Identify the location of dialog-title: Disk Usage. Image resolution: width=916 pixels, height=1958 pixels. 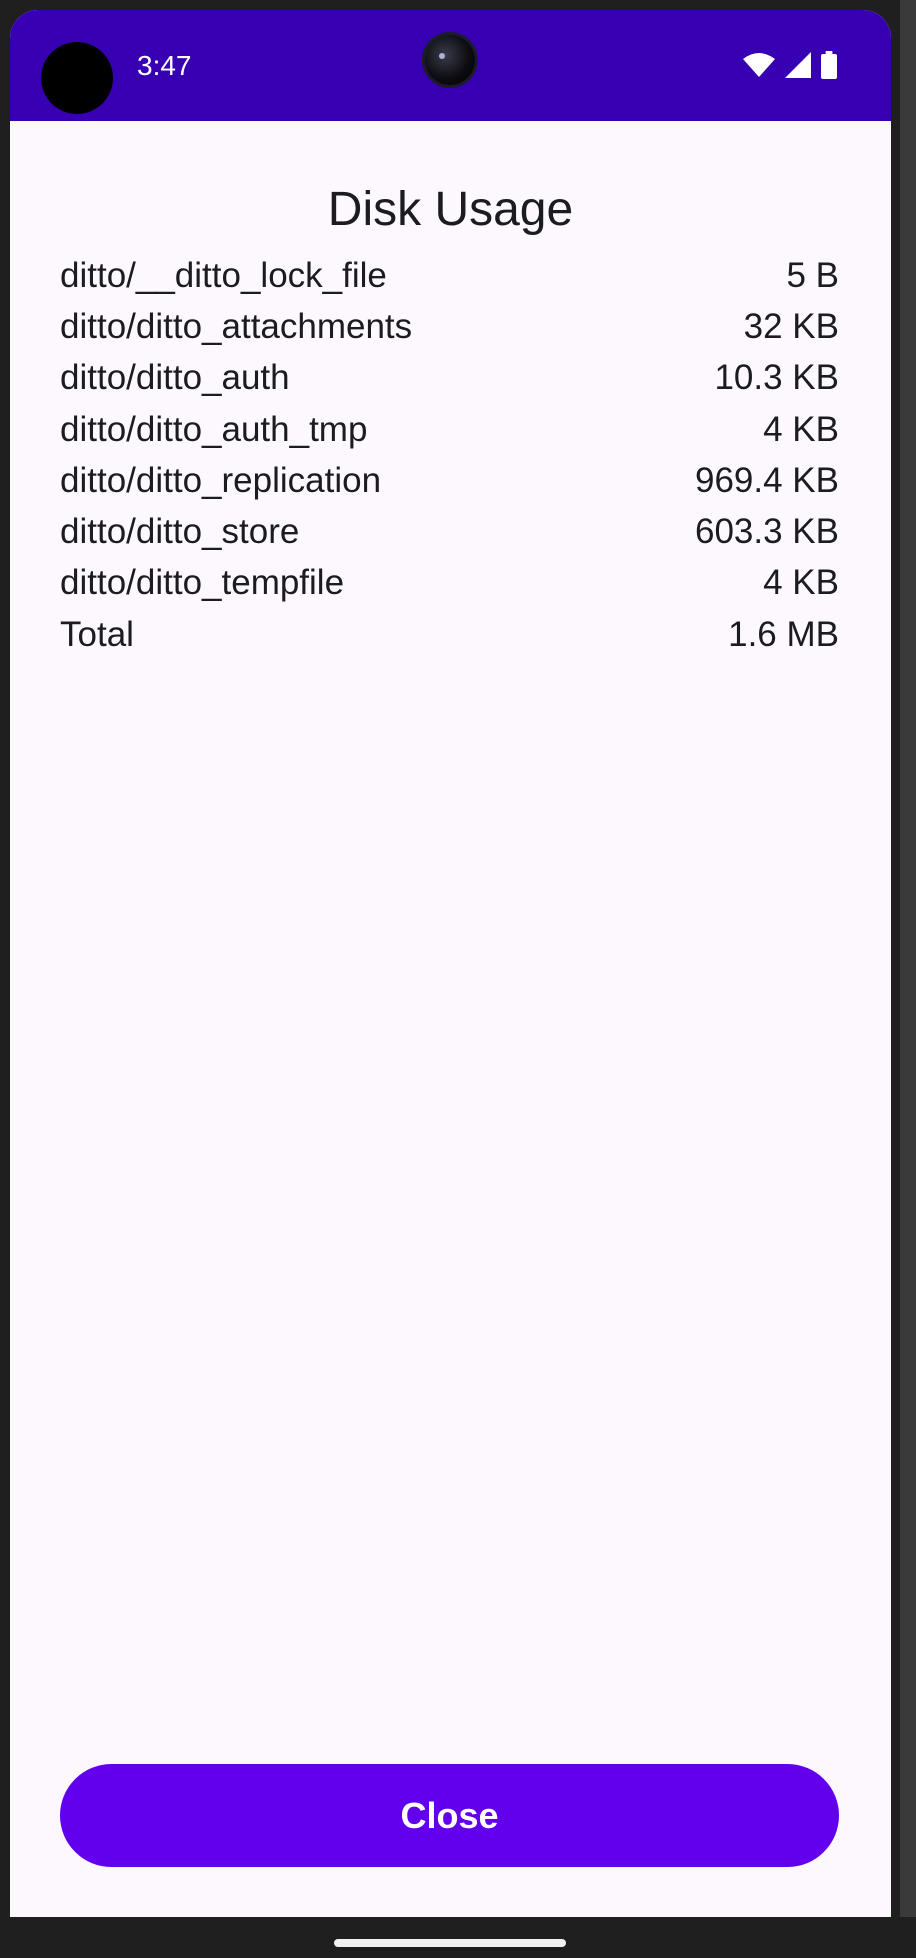
(450, 209).